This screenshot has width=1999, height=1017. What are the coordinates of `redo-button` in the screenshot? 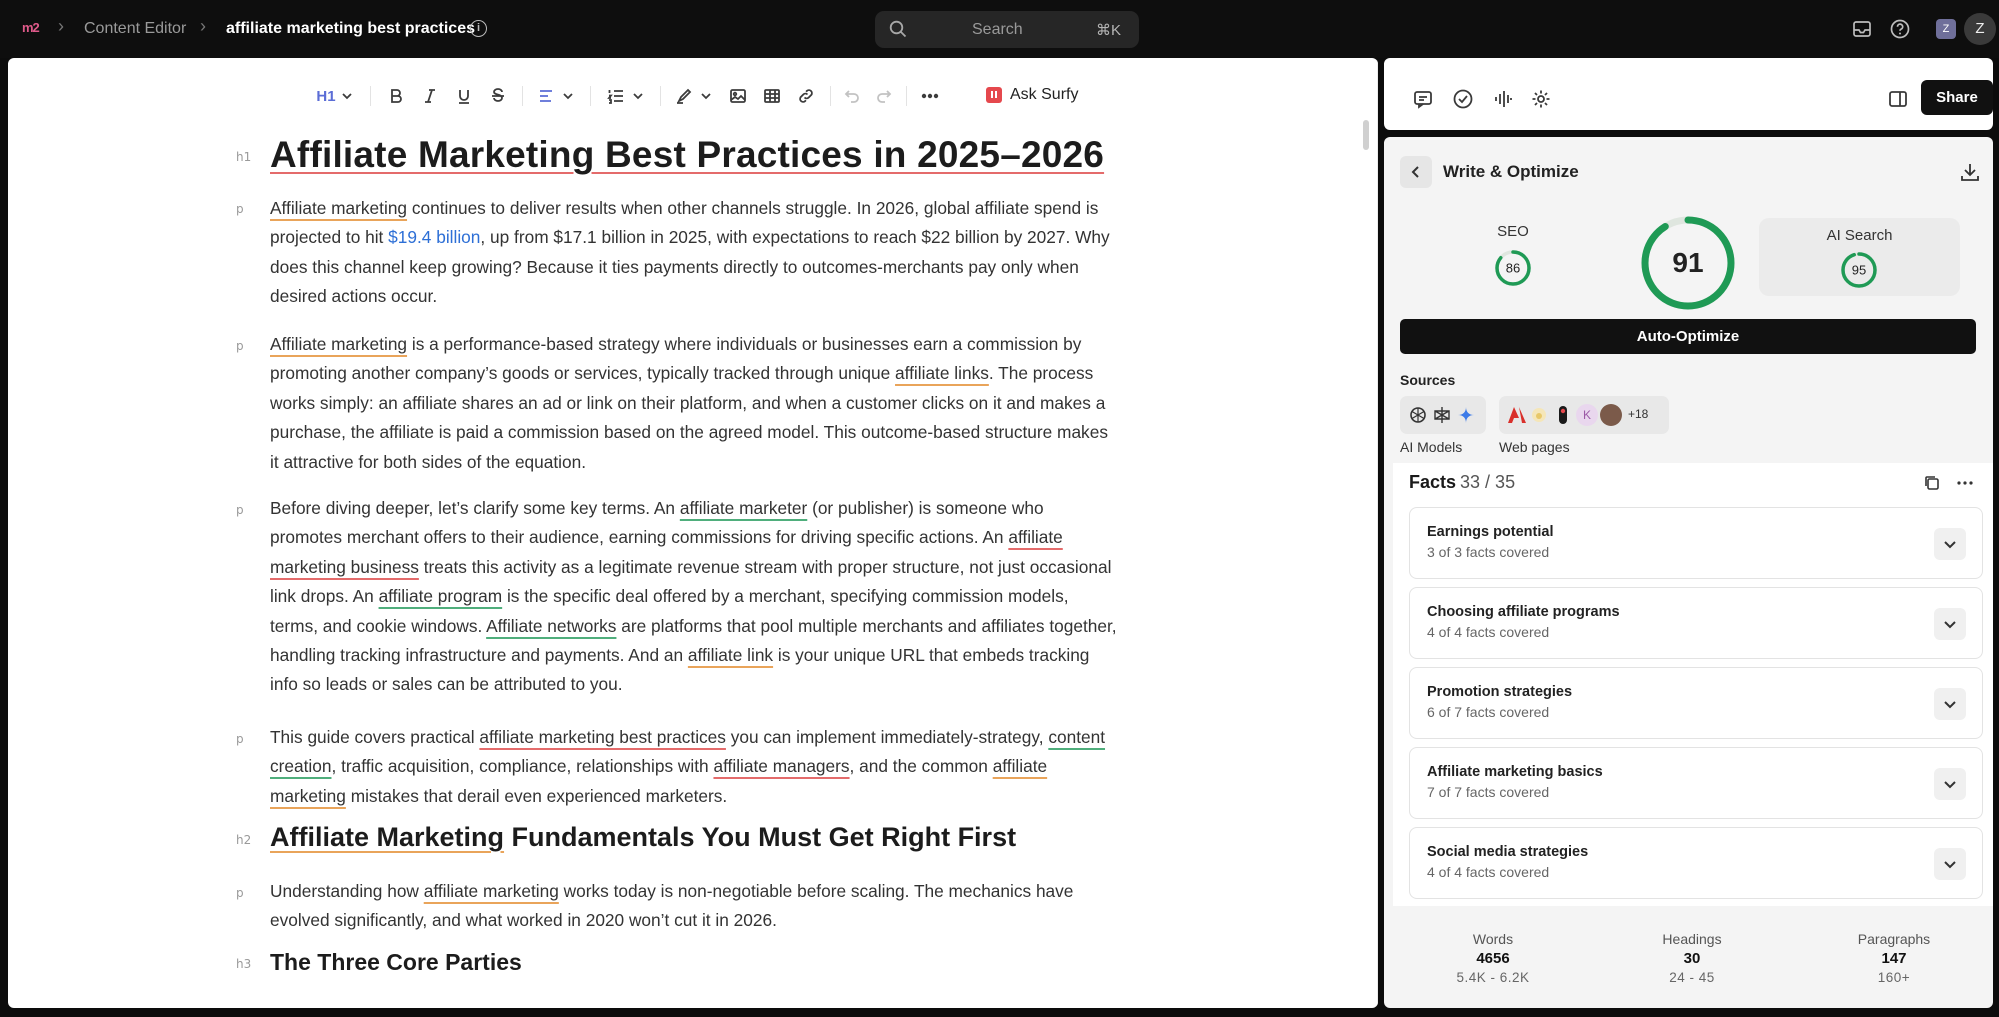 It's located at (884, 96).